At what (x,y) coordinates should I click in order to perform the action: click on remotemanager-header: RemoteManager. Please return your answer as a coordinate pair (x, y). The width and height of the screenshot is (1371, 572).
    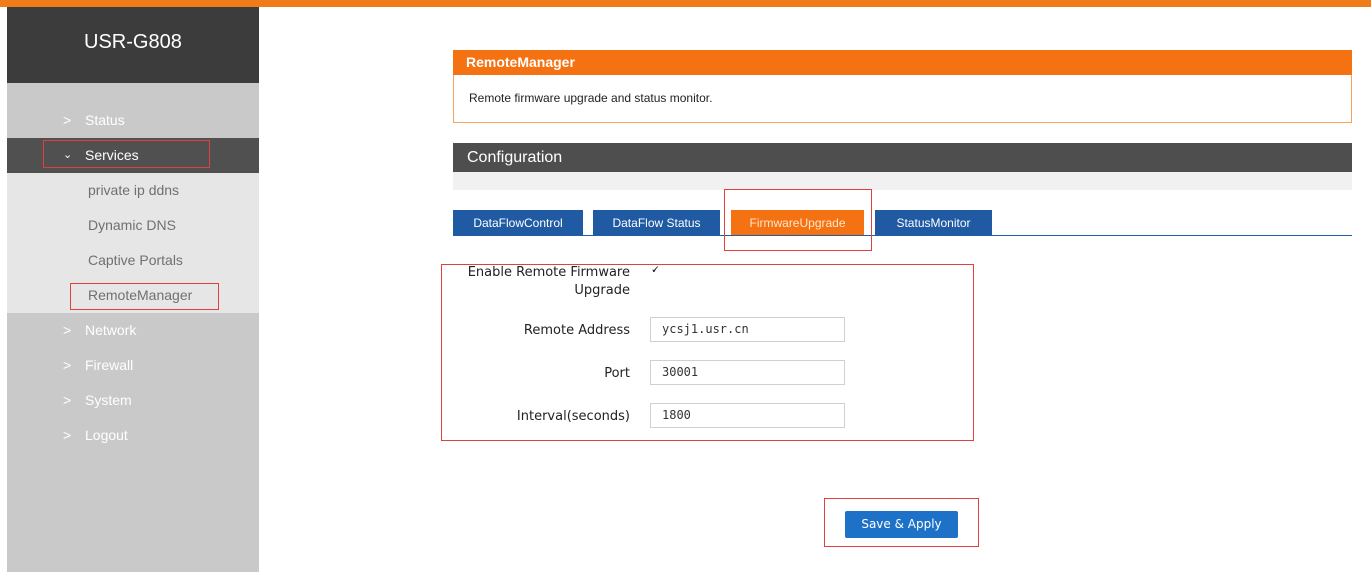
    Looking at the image, I should click on (902, 62).